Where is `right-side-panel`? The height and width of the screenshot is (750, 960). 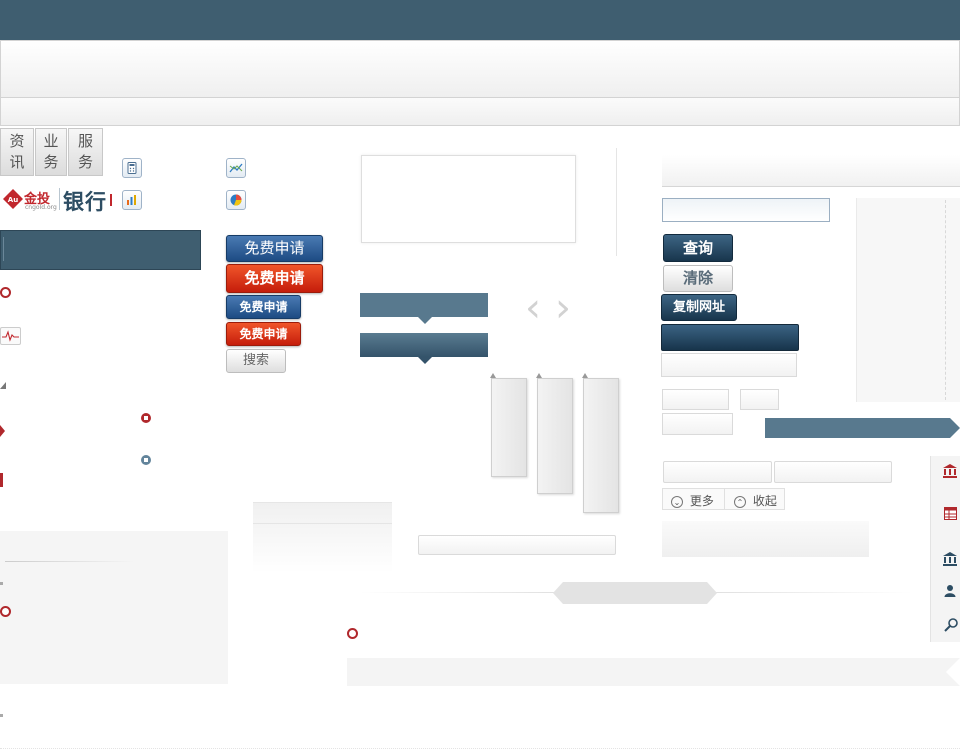
right-side-panel is located at coordinates (908, 300).